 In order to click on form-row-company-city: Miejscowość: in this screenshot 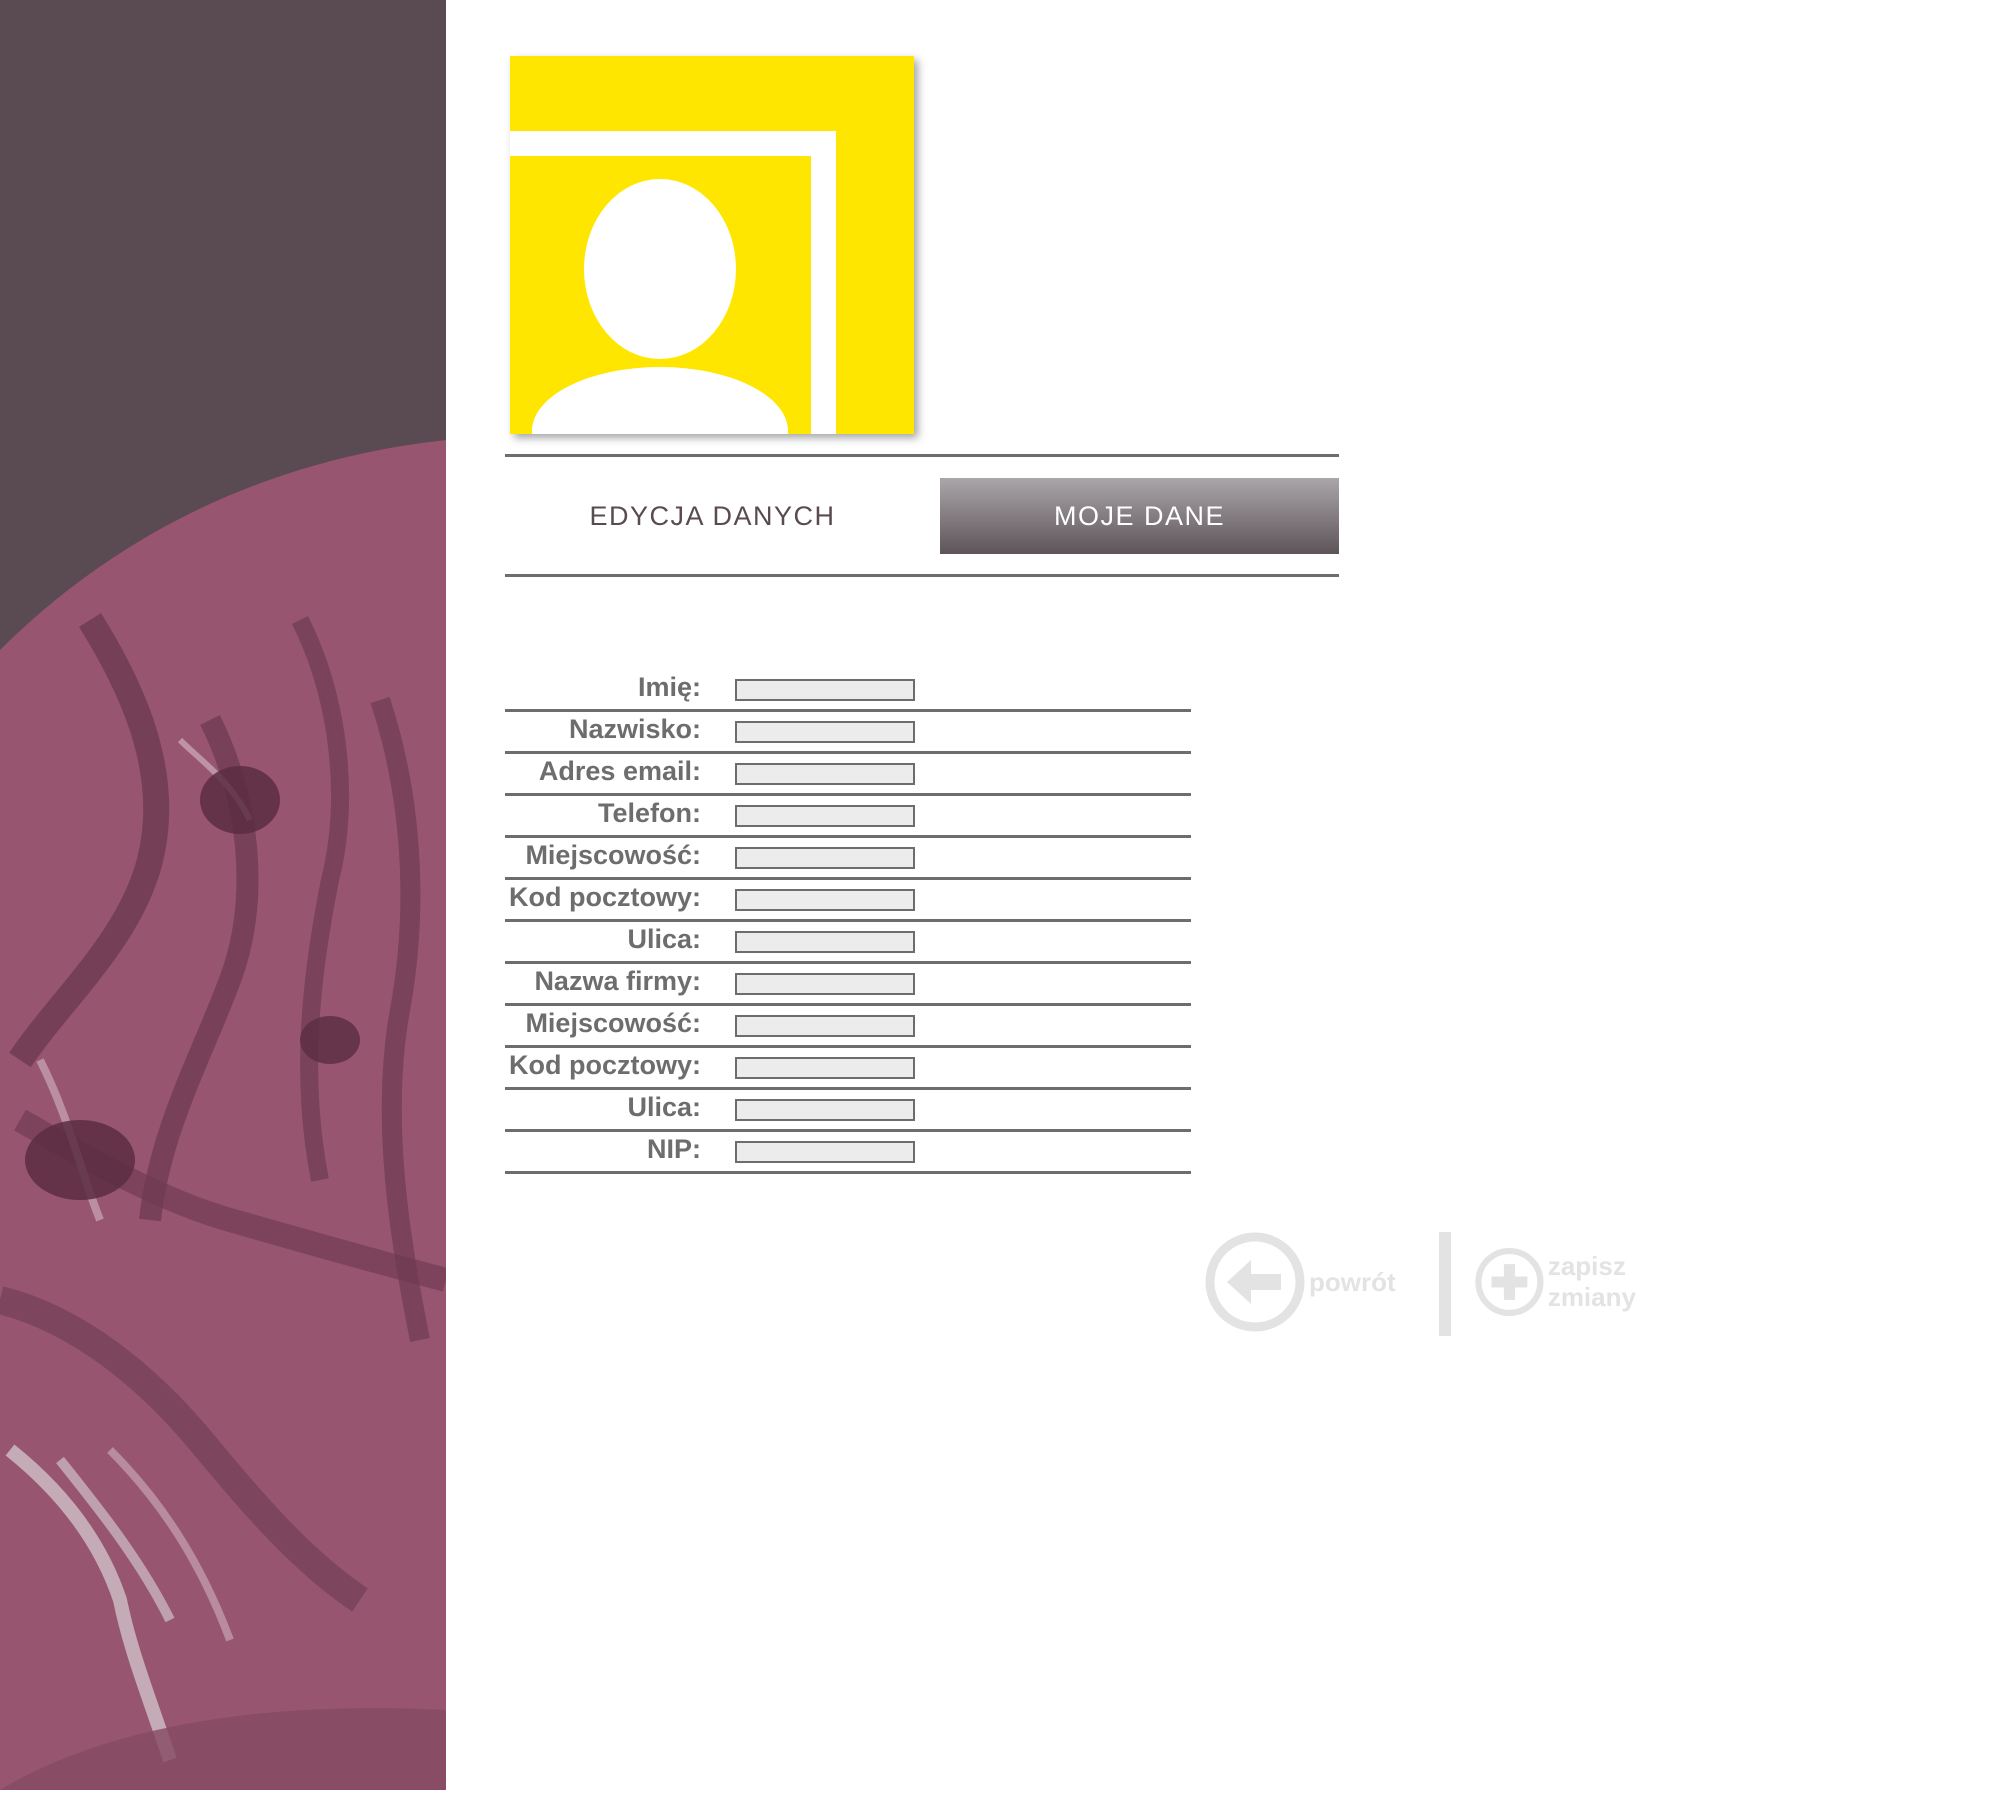, I will do `click(848, 1027)`.